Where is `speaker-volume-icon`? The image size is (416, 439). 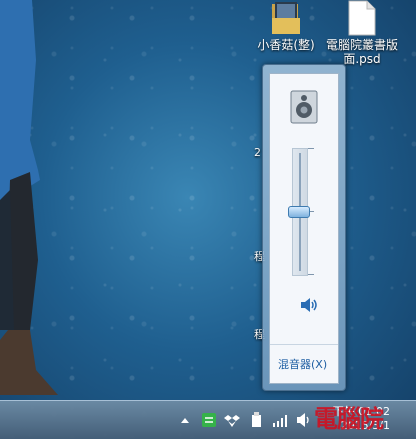
speaker-volume-icon is located at coordinates (309, 305).